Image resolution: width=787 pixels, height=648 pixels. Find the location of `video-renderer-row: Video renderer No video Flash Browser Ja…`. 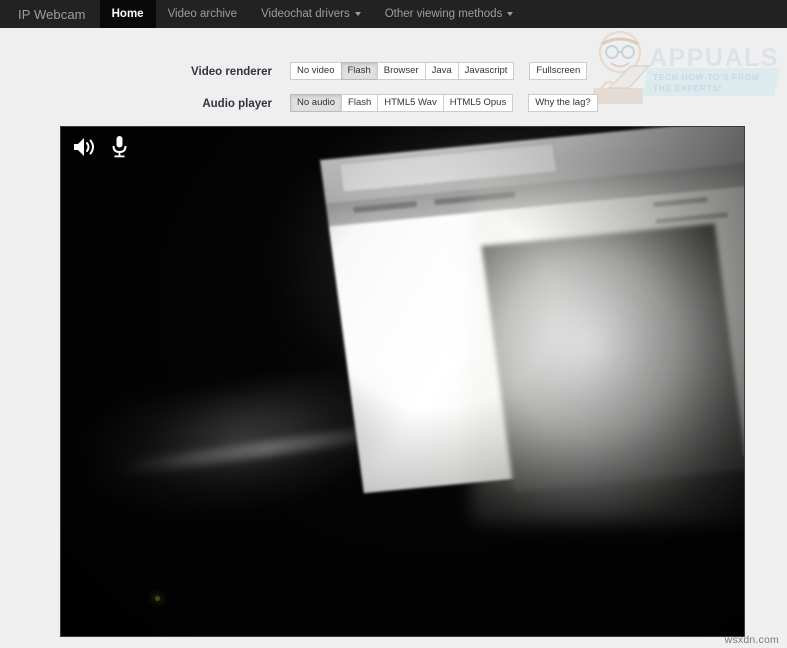

video-renderer-row: Video renderer No video Flash Browser Ja… is located at coordinates (393, 78).